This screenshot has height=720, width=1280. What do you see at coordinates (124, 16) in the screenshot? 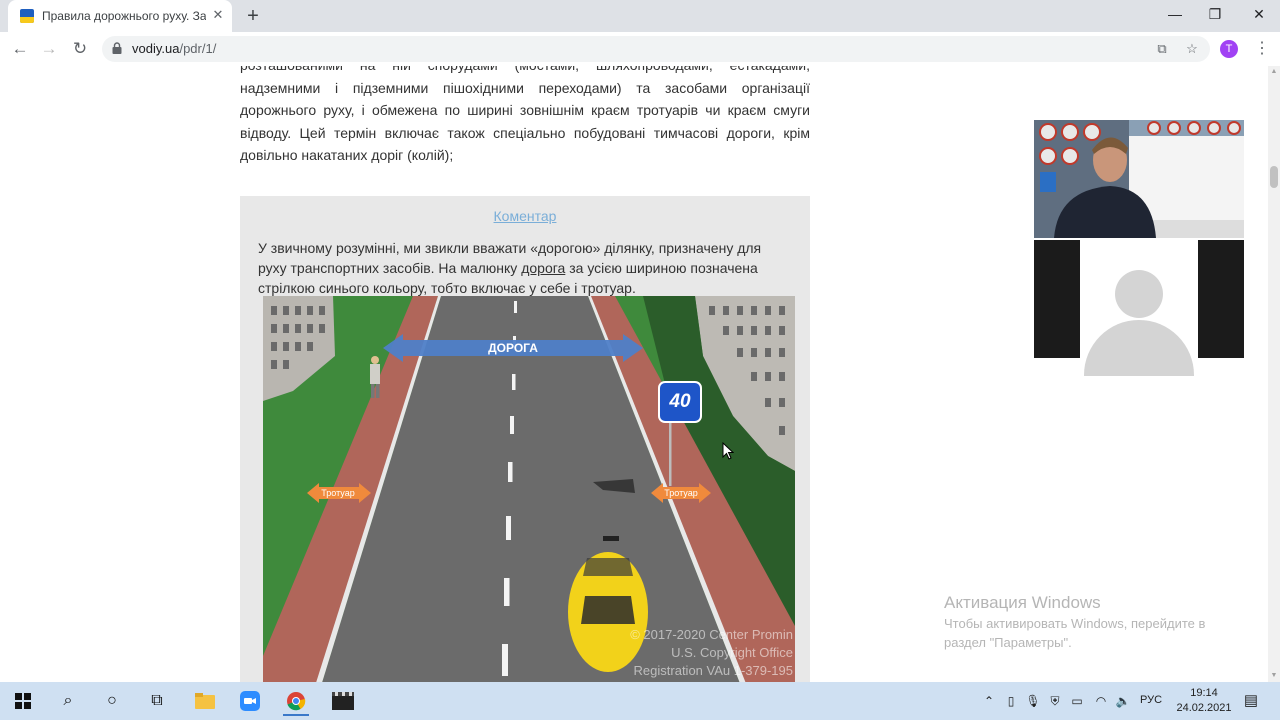
I see `tab-title: Правила дорожнього руху. Заг` at bounding box center [124, 16].